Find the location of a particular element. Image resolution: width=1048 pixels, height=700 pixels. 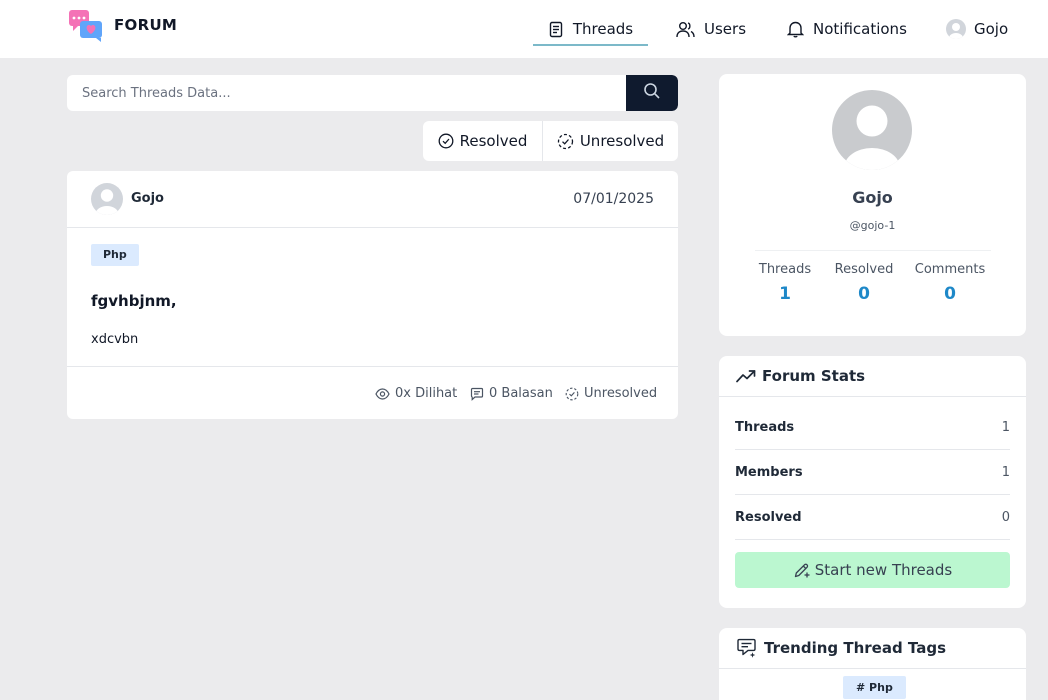

trending-tags-header: Trending Thread Tags is located at coordinates (872, 648).